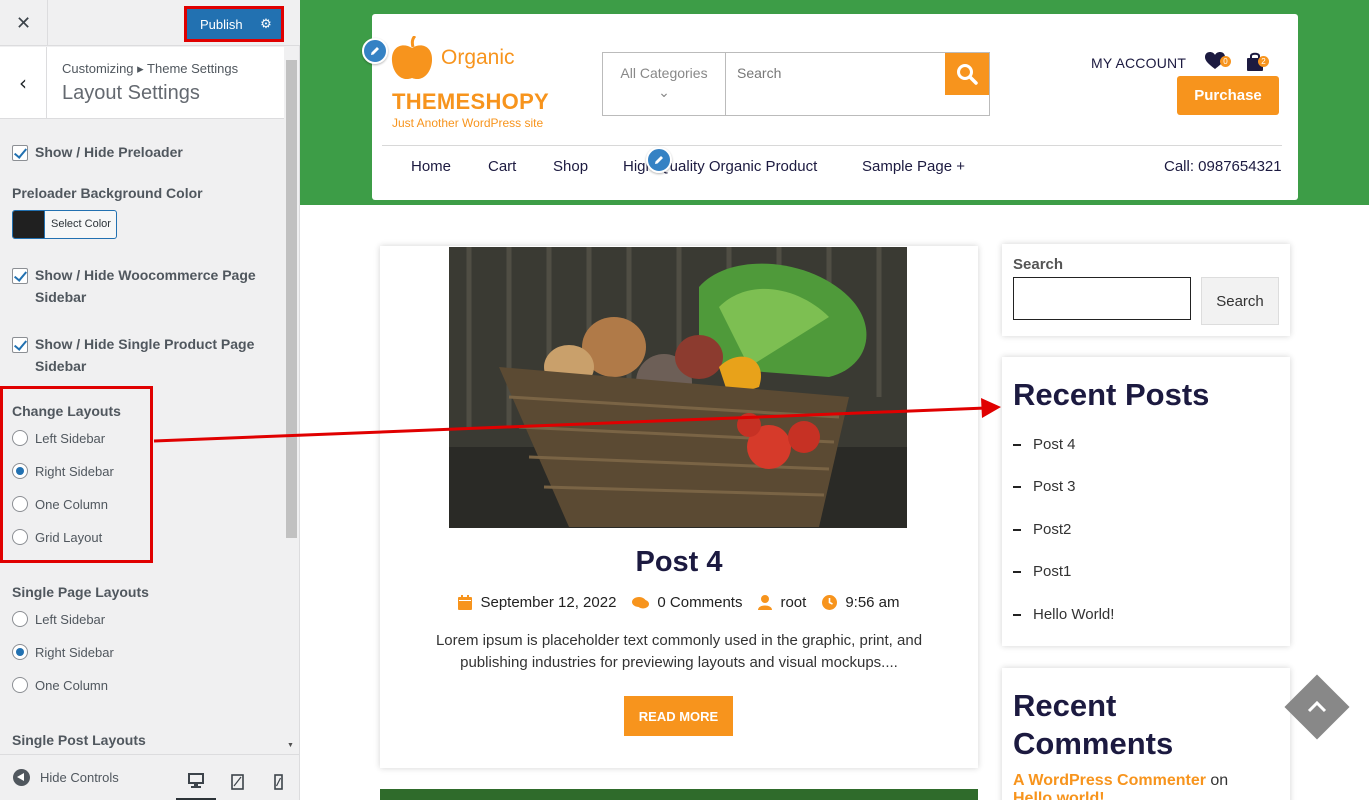 The width and height of the screenshot is (1369, 800). What do you see at coordinates (577, 420) in the screenshot?
I see `annotation-arrow` at bounding box center [577, 420].